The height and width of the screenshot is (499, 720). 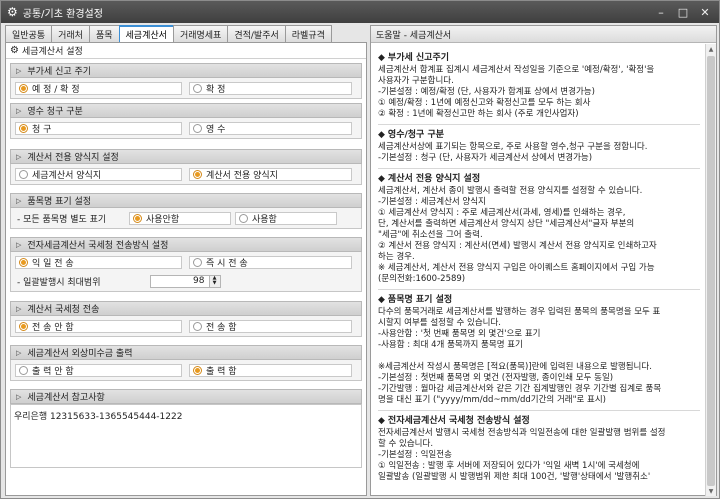 What do you see at coordinates (270, 326) in the screenshot?
I see `radio-option: 전 송 함` at bounding box center [270, 326].